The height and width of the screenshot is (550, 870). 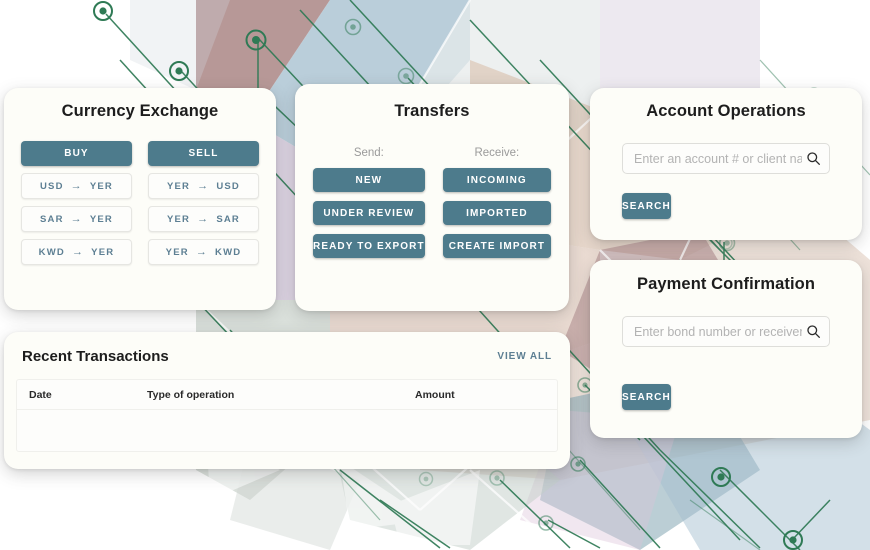 What do you see at coordinates (51, 219) in the screenshot?
I see `pair-from: SAR` at bounding box center [51, 219].